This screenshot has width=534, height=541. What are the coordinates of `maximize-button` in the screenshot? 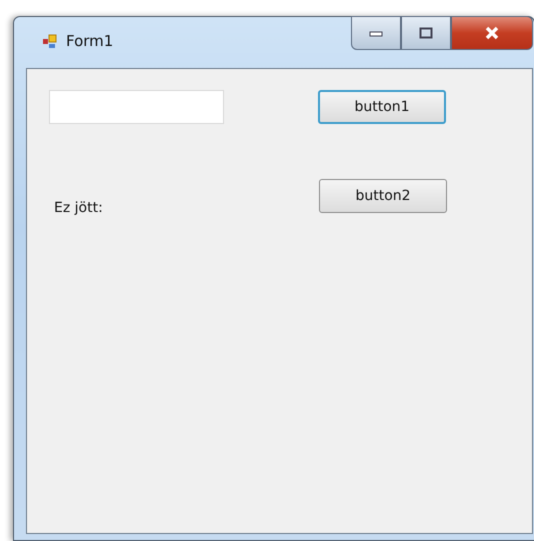 It's located at (426, 33).